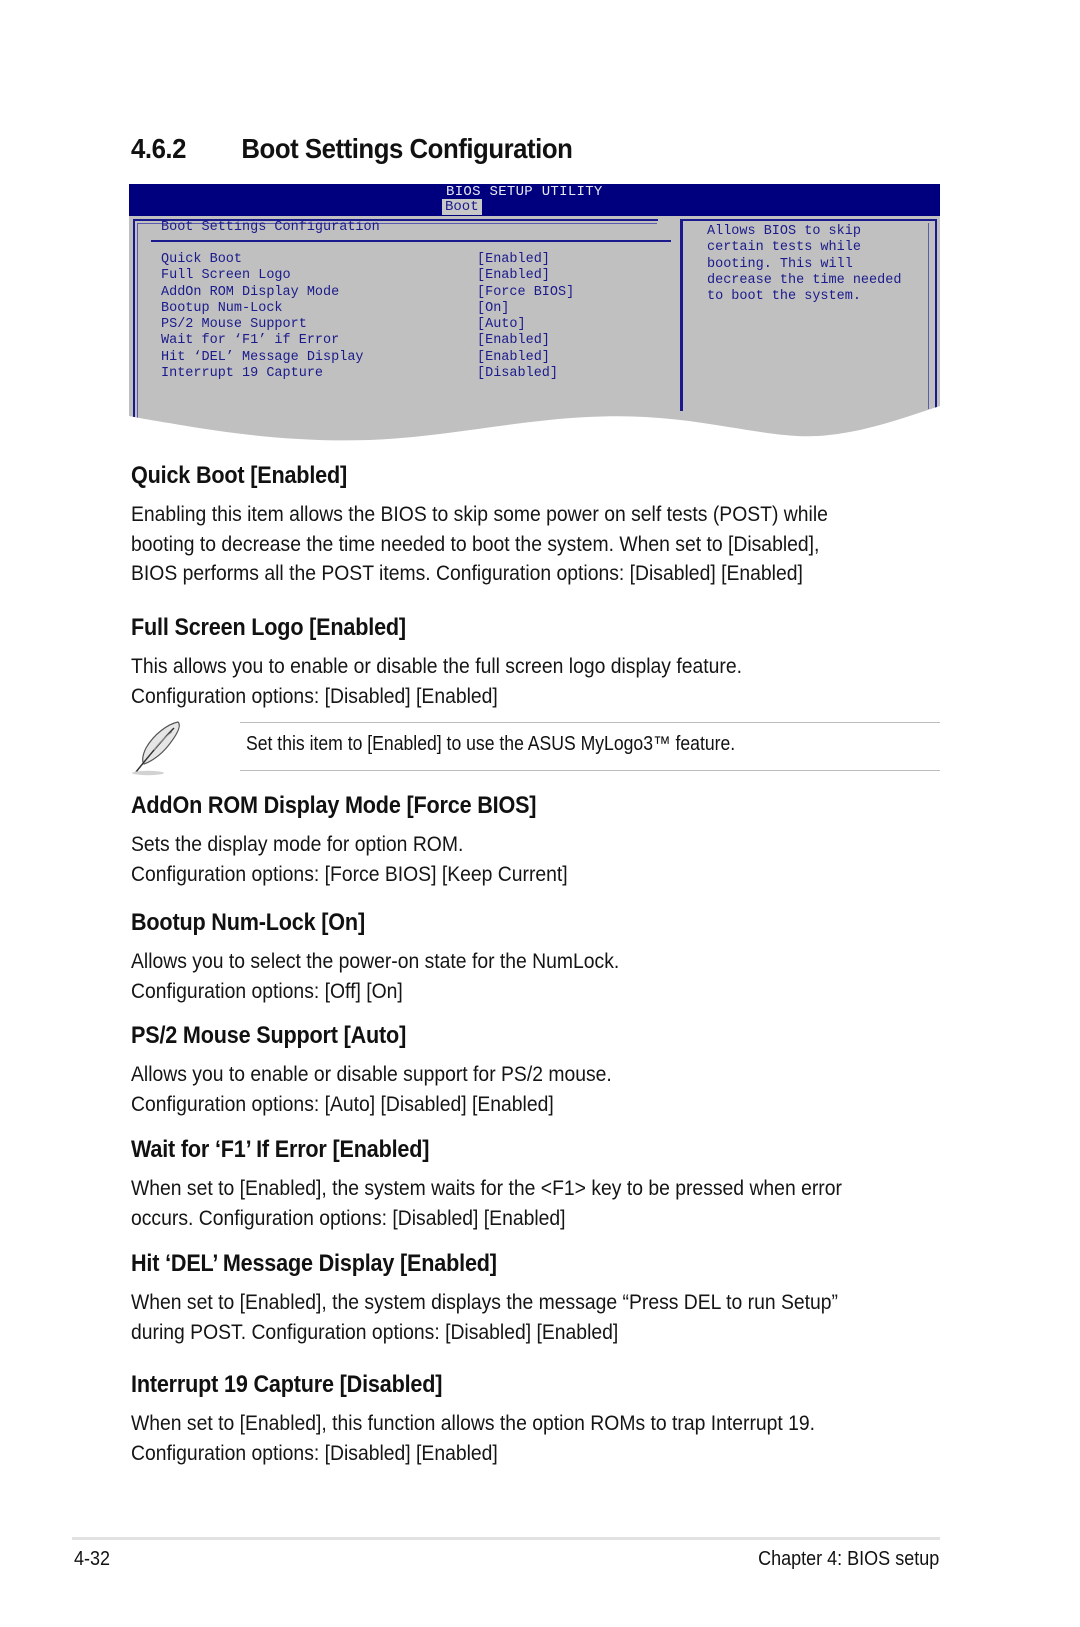  What do you see at coordinates (287, 1384) in the screenshot?
I see `setting-heading: Interrupt 19 Capture [Disabled]` at bounding box center [287, 1384].